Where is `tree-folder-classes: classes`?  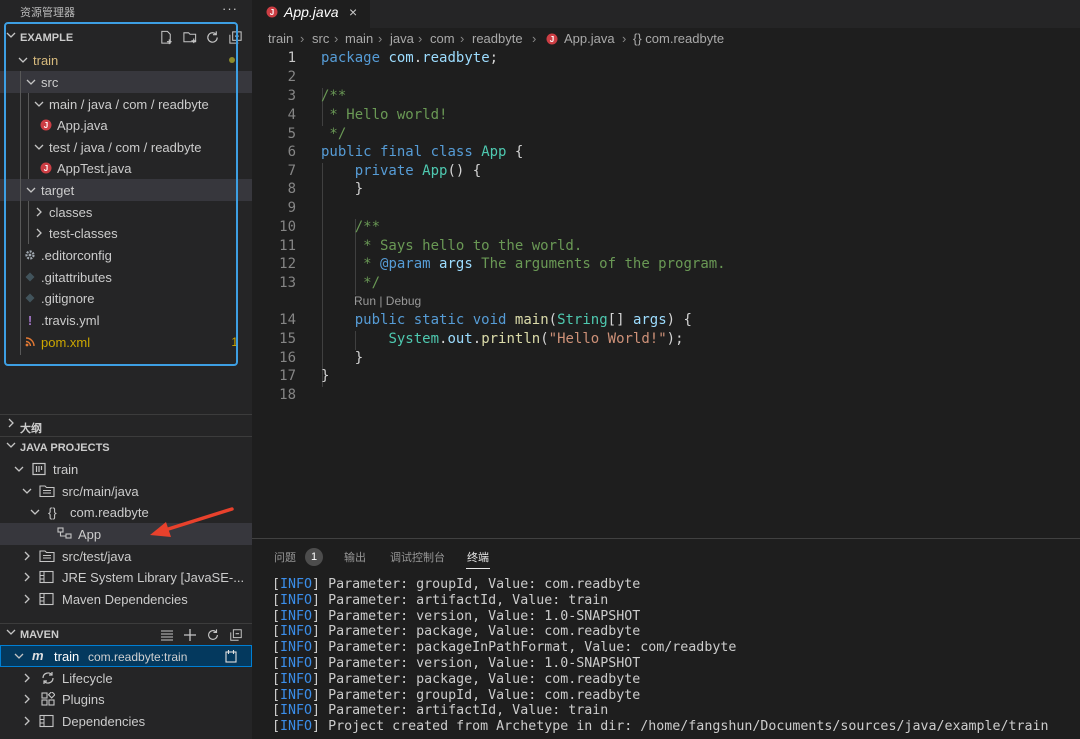 tree-folder-classes: classes is located at coordinates (126, 212).